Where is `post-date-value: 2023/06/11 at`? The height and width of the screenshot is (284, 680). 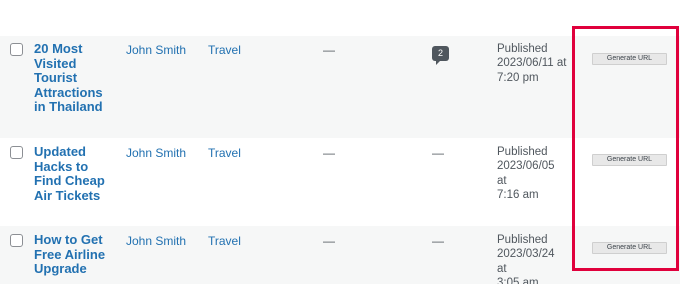 post-date-value: 2023/06/11 at is located at coordinates (532, 63).